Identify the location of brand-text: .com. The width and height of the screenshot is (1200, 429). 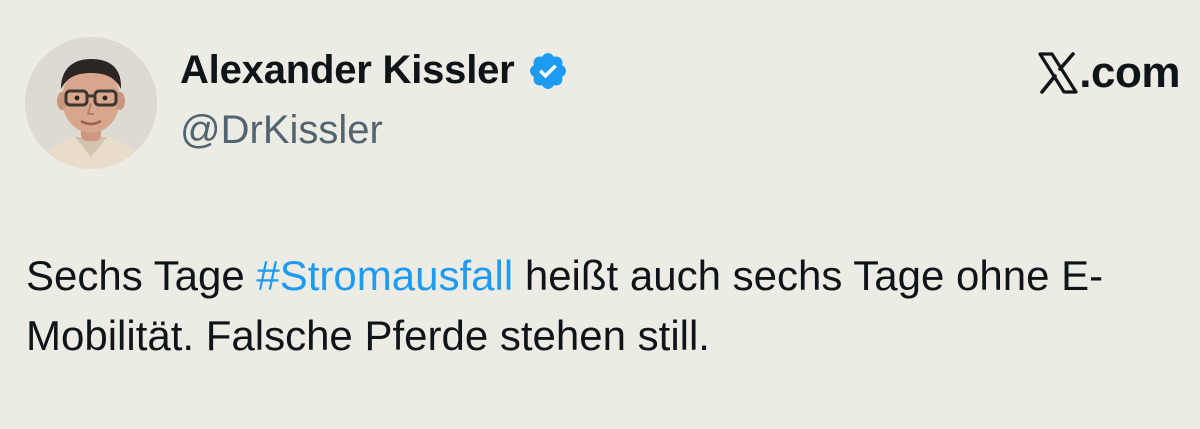
(1129, 72).